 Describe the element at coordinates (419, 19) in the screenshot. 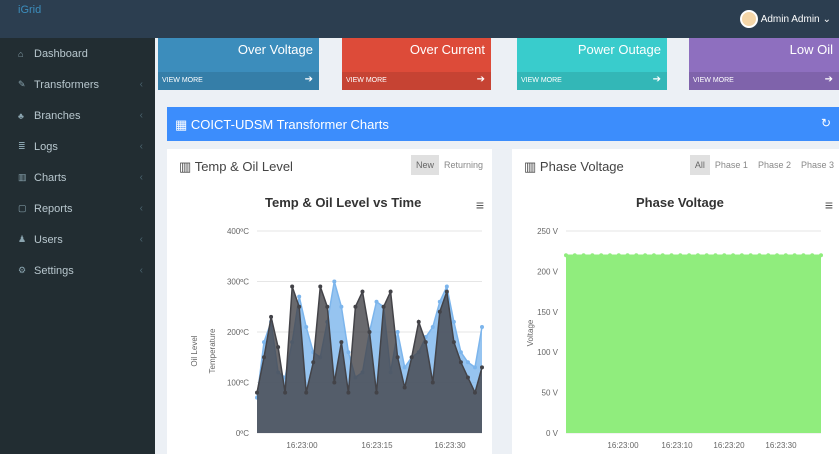

I see `top-navbar: iGrid Admin Admin ⌄` at that location.